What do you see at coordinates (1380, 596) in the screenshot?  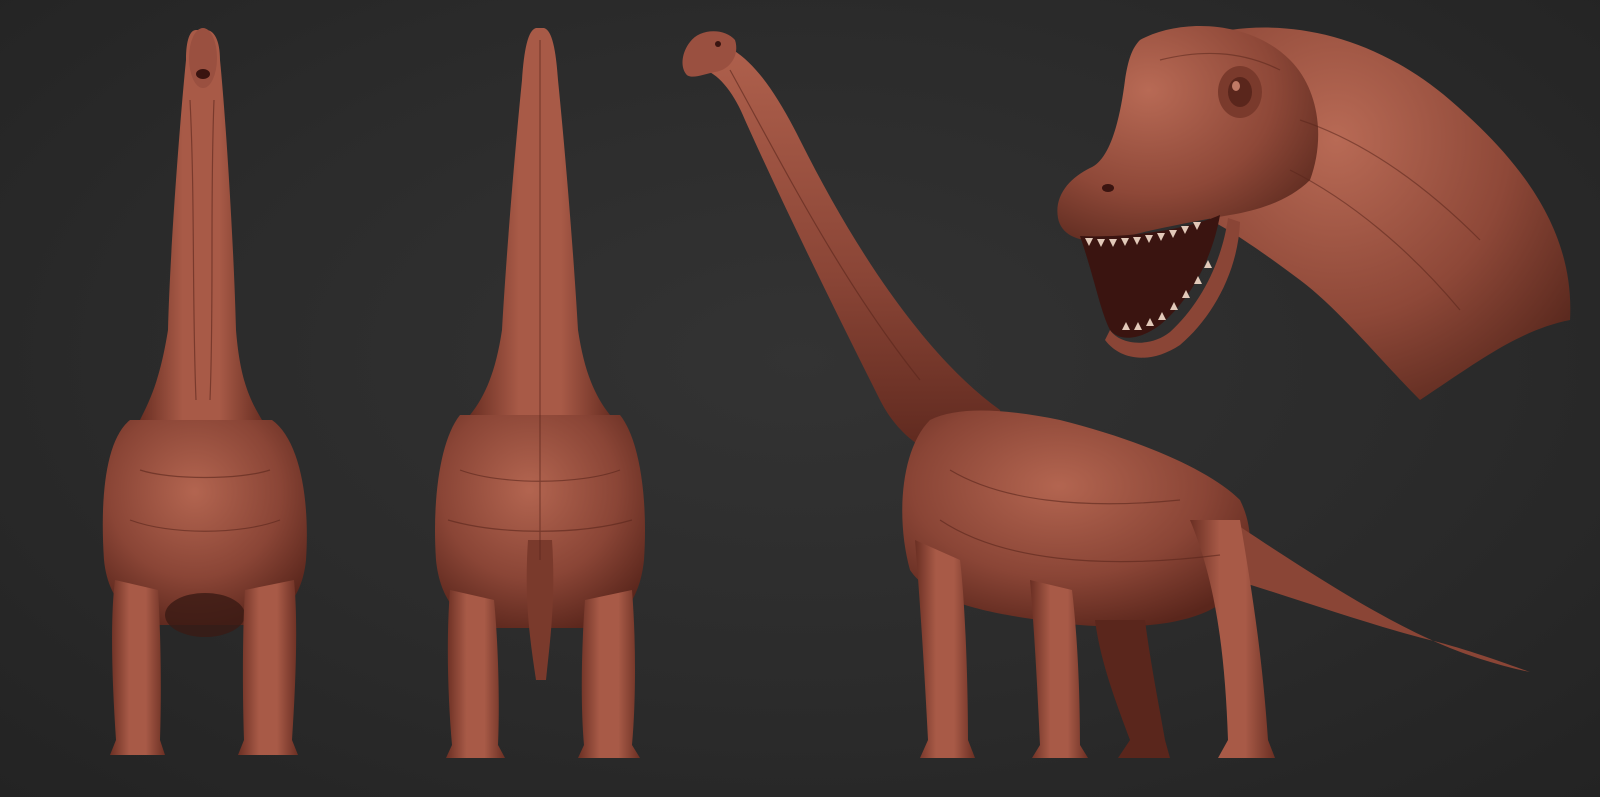 I see `side-tail` at bounding box center [1380, 596].